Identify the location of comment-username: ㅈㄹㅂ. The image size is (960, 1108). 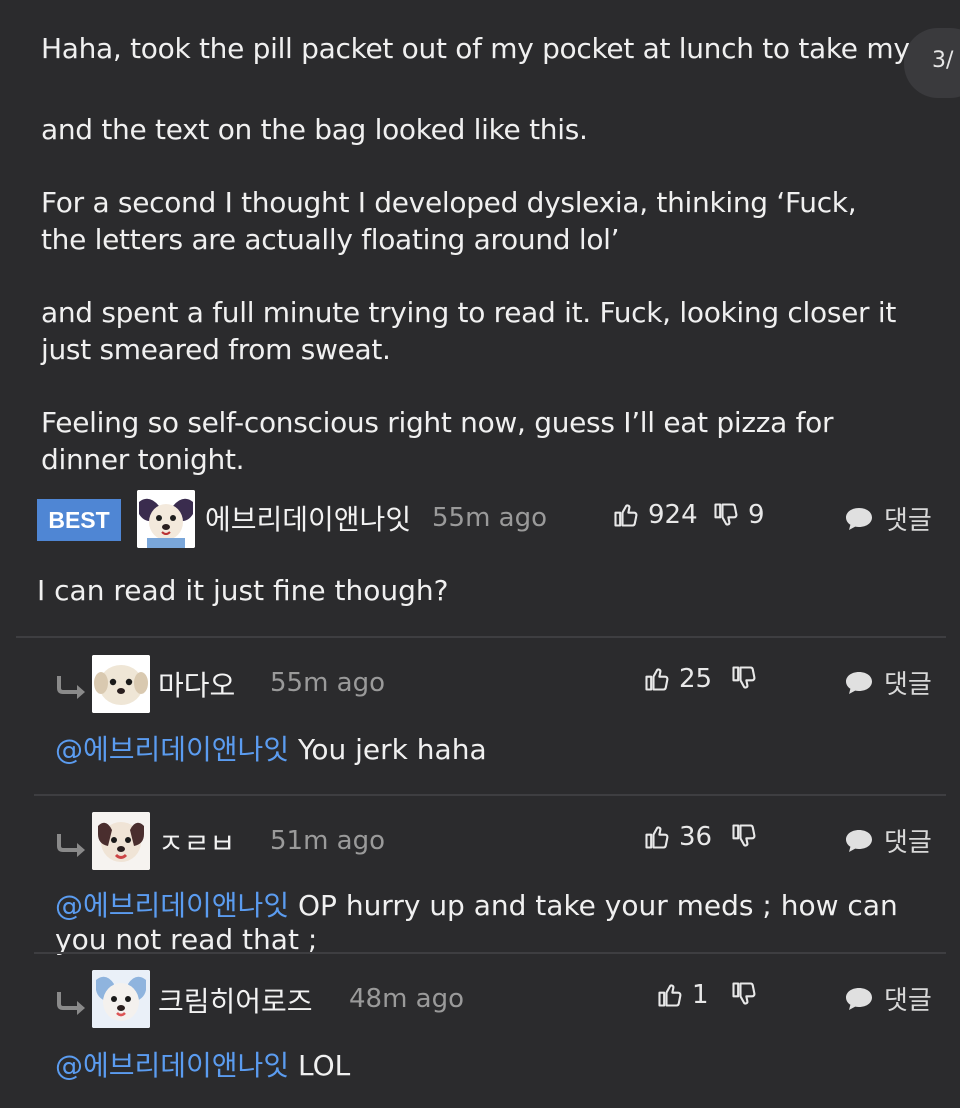
(196, 842).